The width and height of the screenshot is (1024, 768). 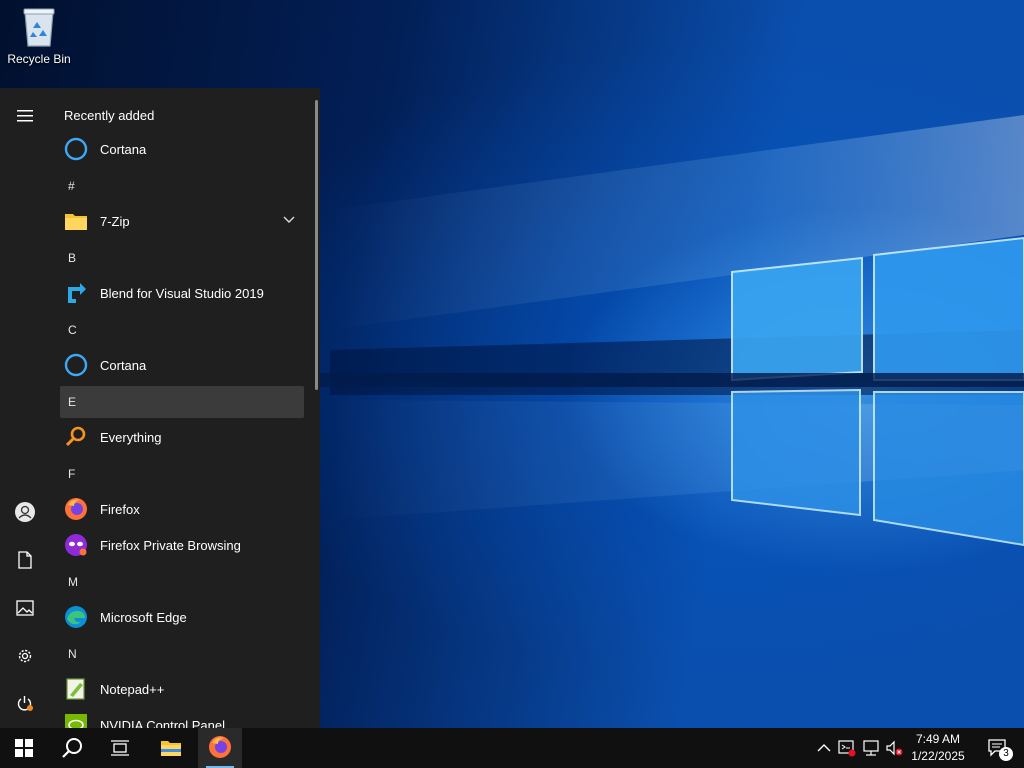 I want to click on app-label: Firefox Private Browsing, so click(x=170, y=545).